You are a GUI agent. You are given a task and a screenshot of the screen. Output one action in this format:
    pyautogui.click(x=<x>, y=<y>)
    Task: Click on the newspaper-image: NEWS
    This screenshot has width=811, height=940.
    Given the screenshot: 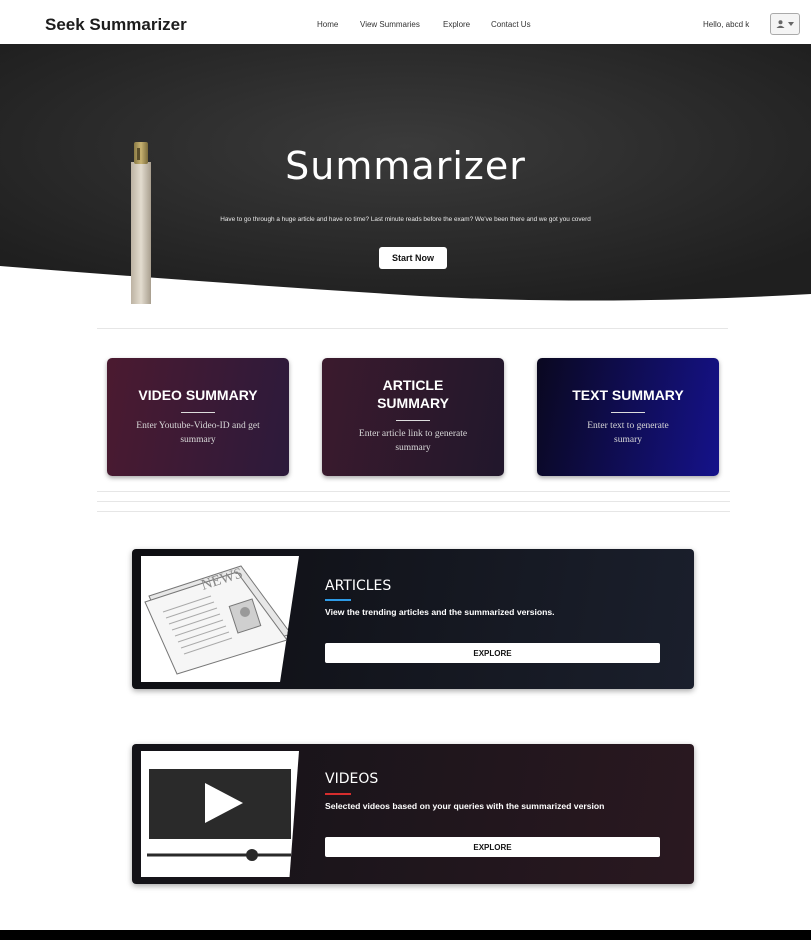 What is the action you would take?
    pyautogui.click(x=220, y=619)
    